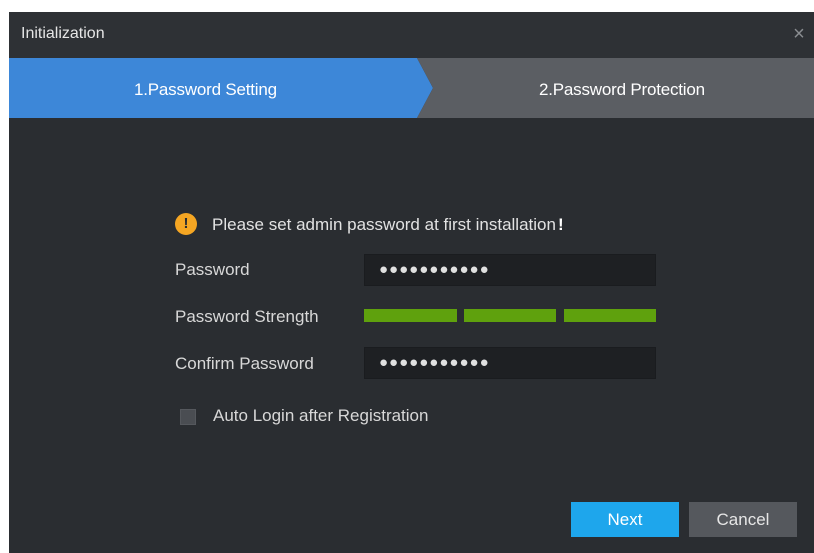 This screenshot has width=814, height=553. Describe the element at coordinates (321, 415) in the screenshot. I see `auto-login-label: Auto Login after Registration` at that location.